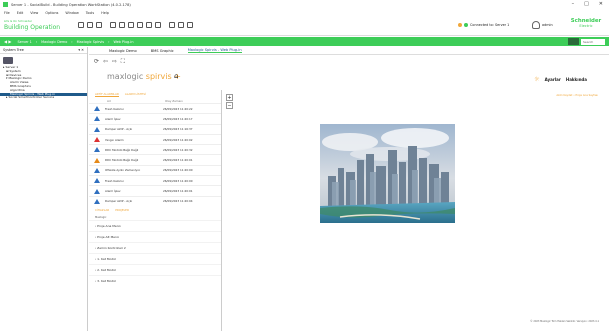 This screenshot has width=609, height=331. What do you see at coordinates (32, 25) in the screenshot?
I see `brand: Life Is On Schneider Building Operation` at bounding box center [32, 25].